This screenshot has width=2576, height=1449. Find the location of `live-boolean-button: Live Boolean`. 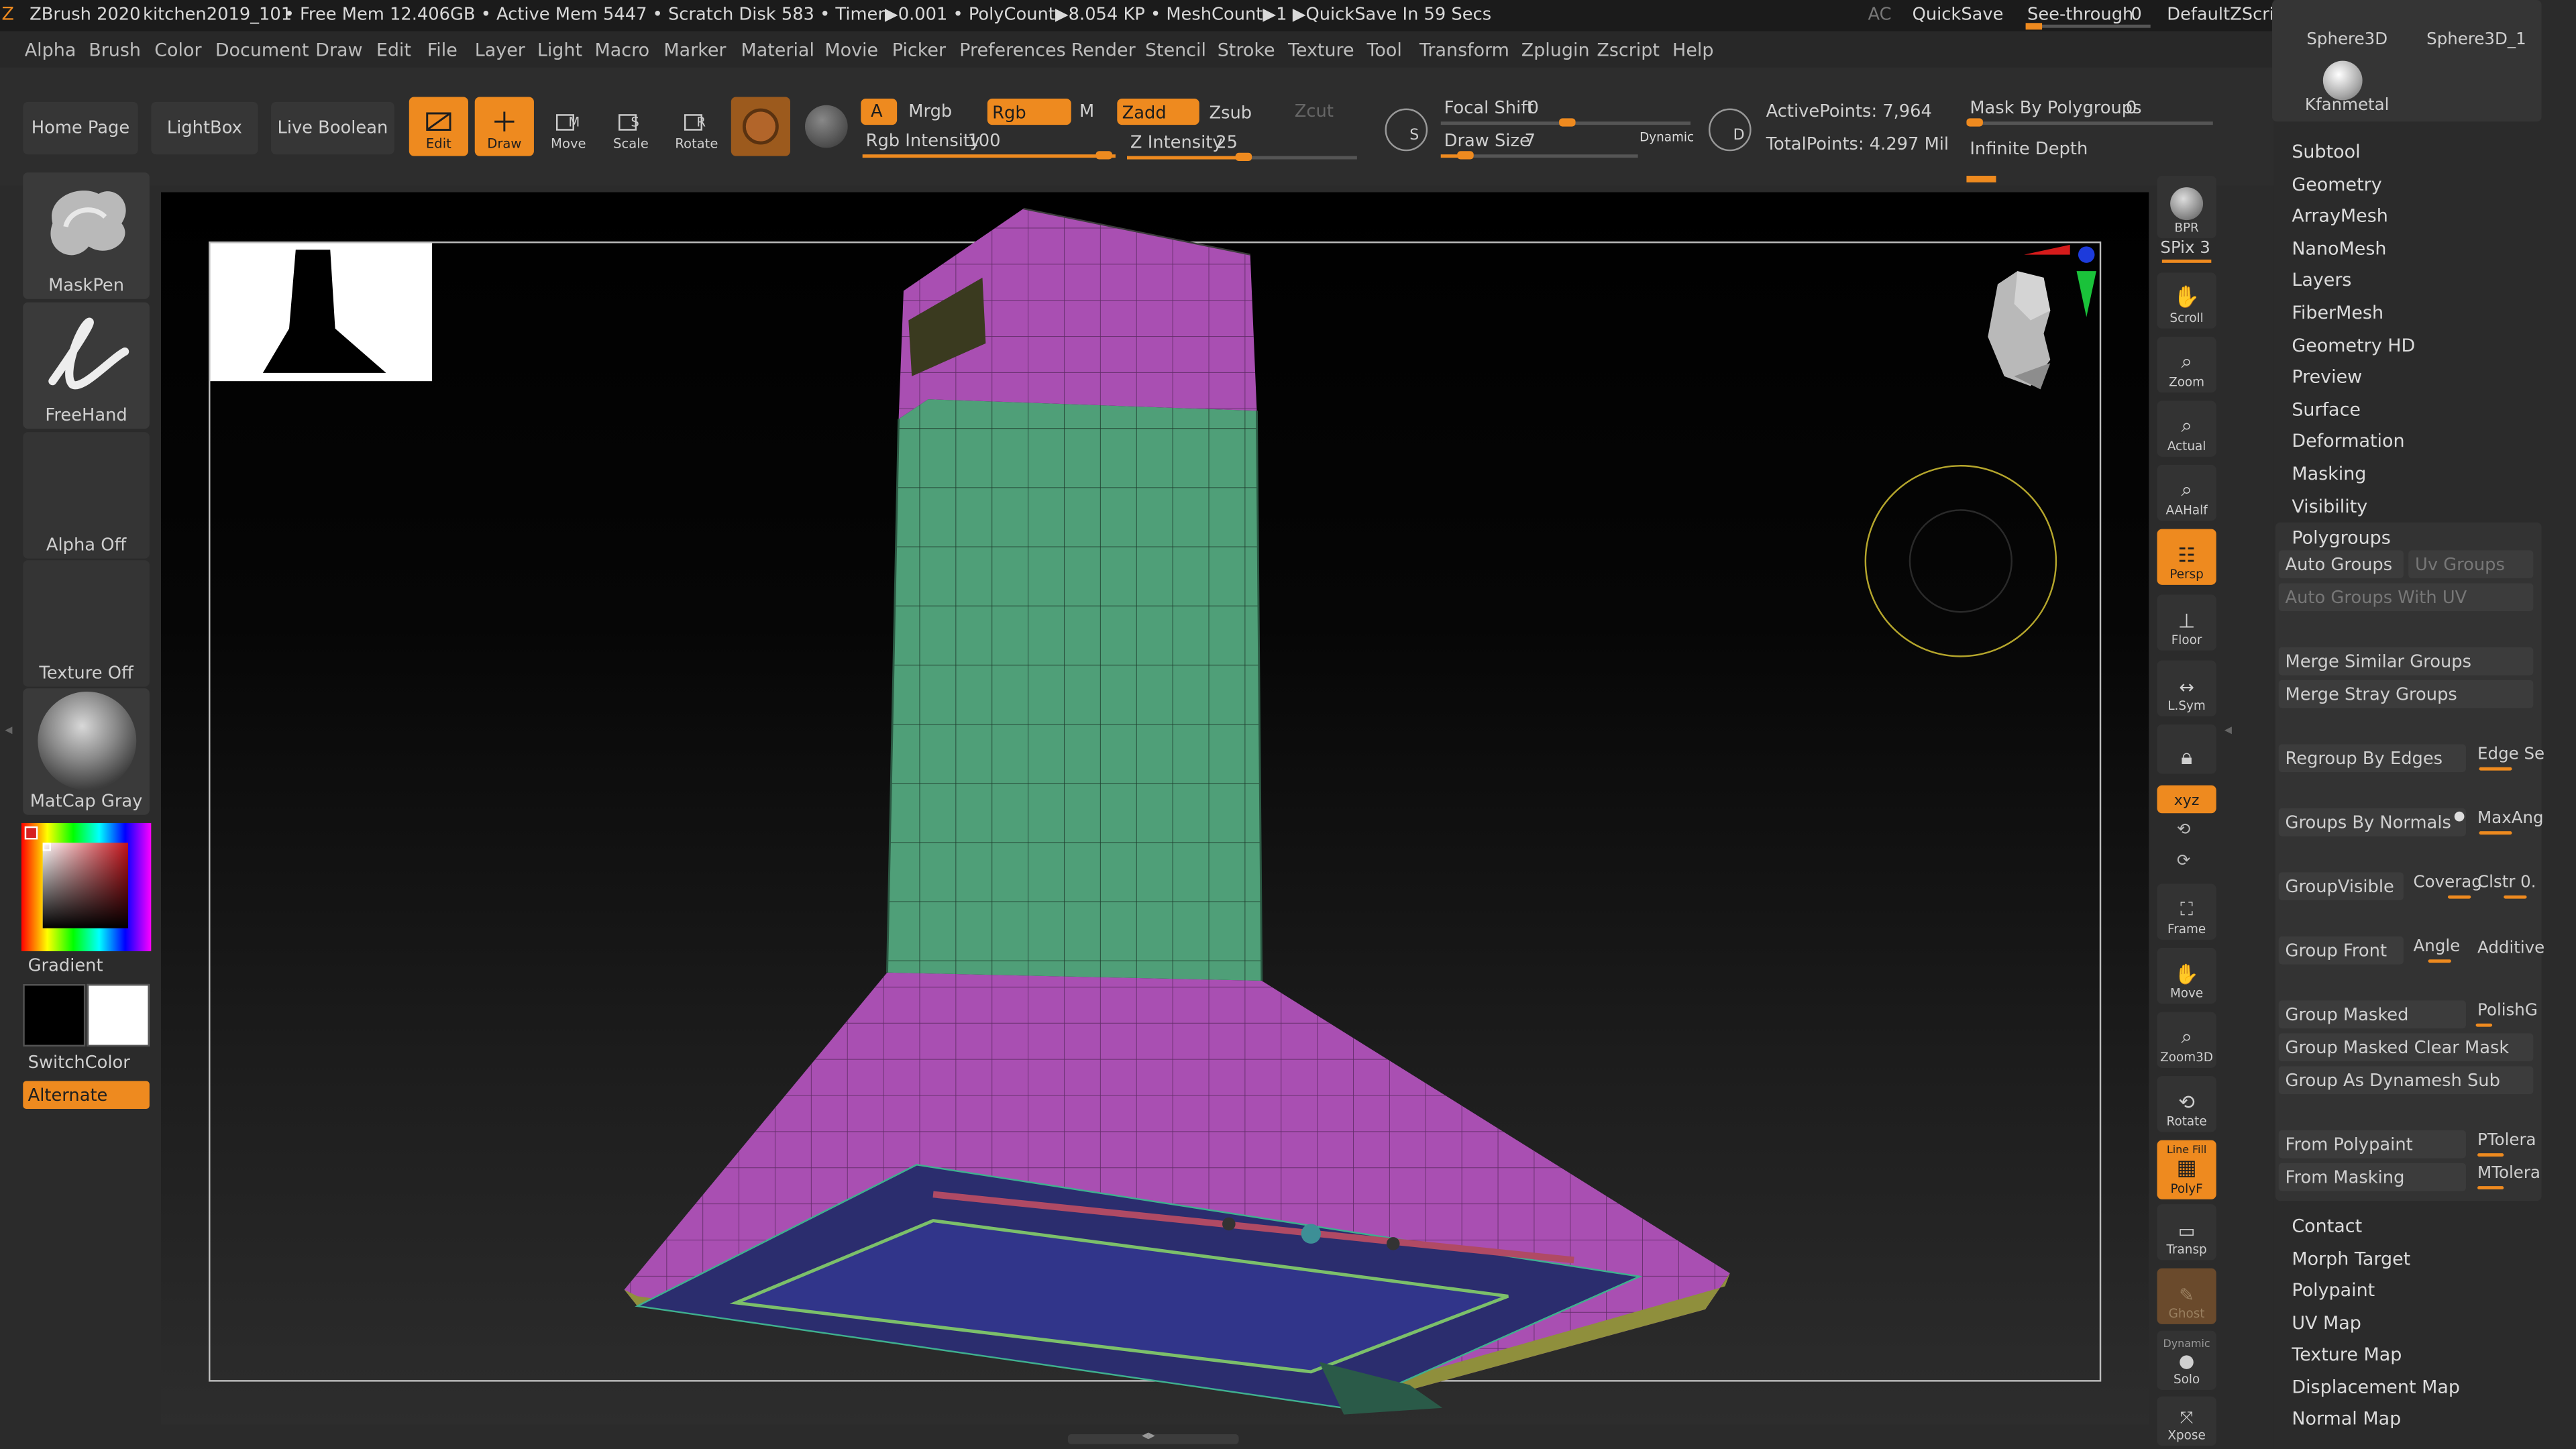

live-boolean-button: Live Boolean is located at coordinates (332, 128).